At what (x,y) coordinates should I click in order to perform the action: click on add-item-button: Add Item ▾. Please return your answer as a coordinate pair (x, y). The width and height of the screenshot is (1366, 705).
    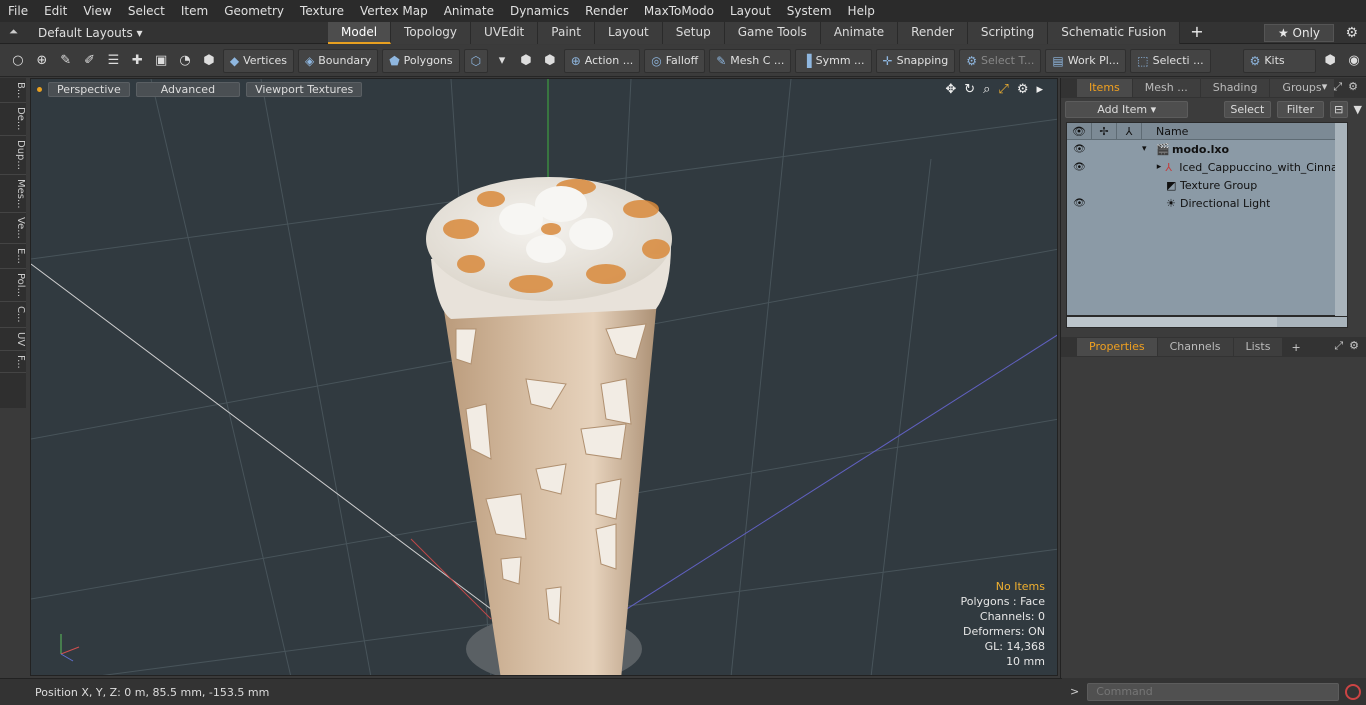
    Looking at the image, I should click on (1127, 109).